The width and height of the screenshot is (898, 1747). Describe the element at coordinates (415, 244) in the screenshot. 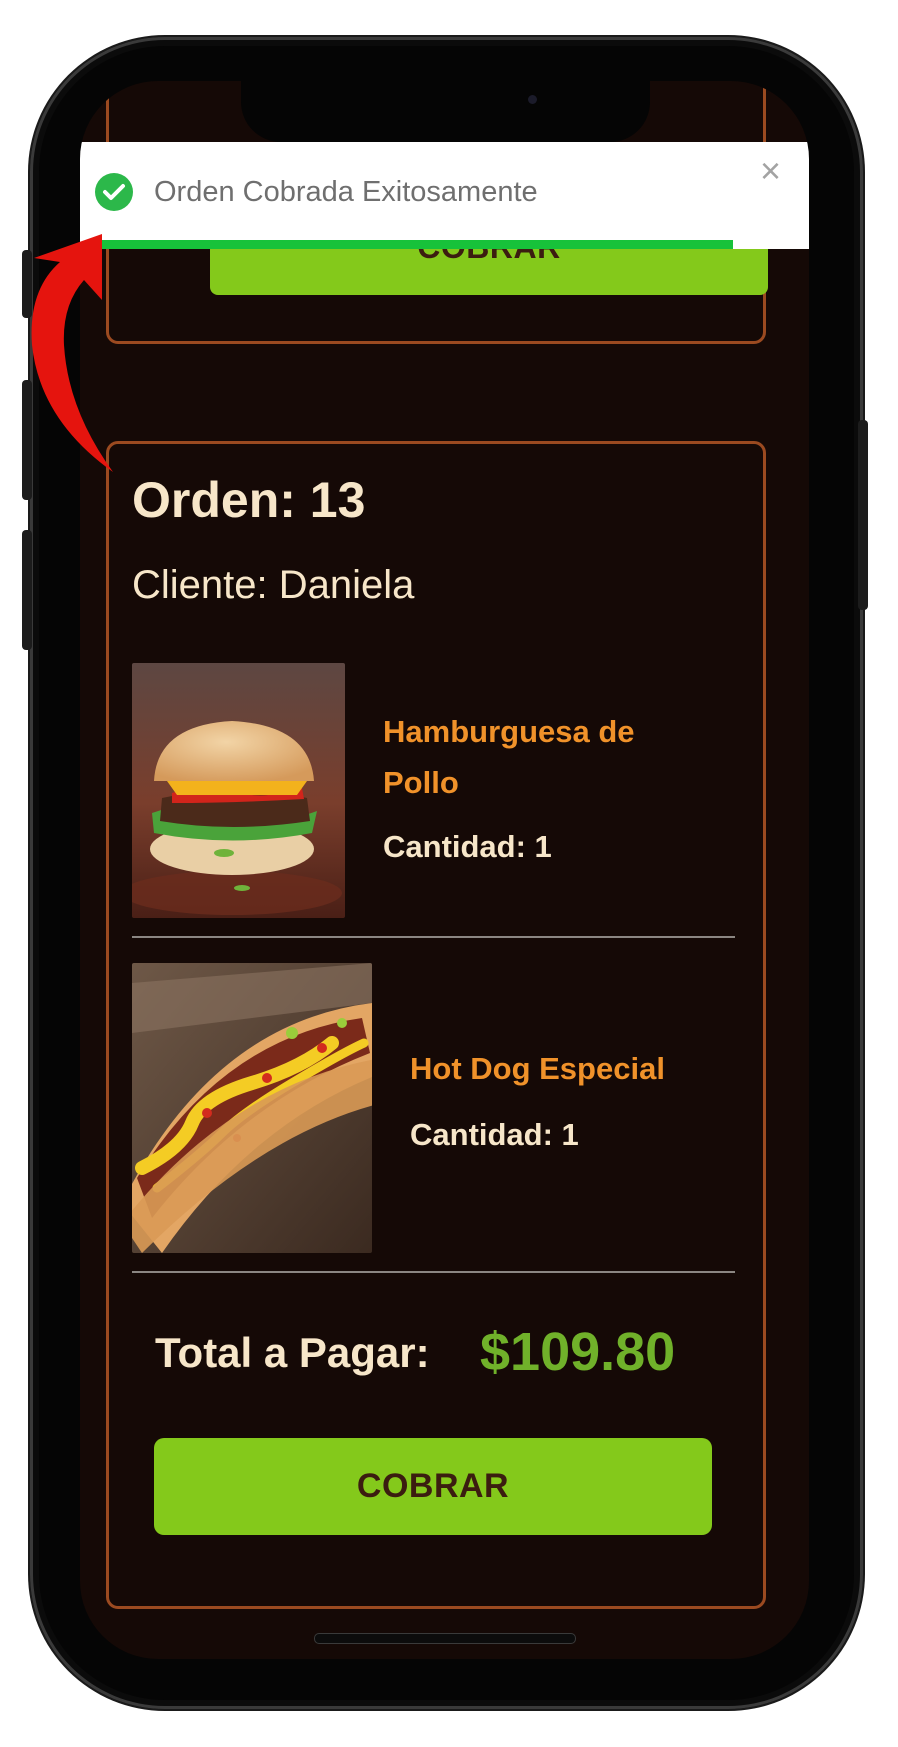

I see `toast-progress-bar` at that location.